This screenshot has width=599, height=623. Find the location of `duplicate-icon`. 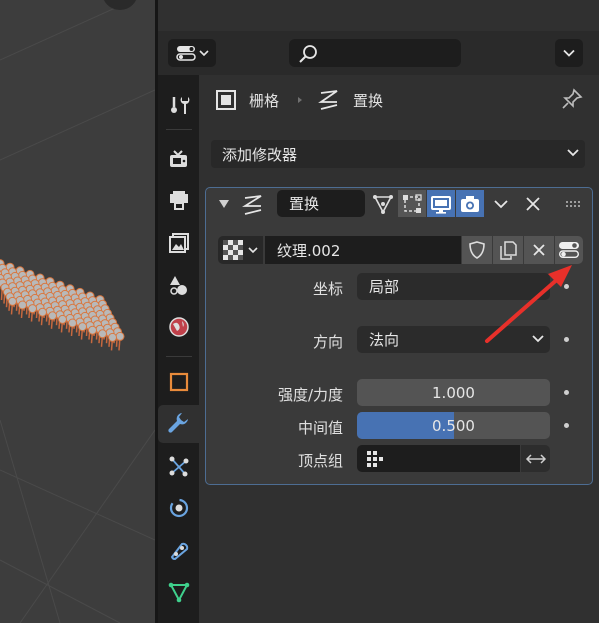

duplicate-icon is located at coordinates (508, 250).